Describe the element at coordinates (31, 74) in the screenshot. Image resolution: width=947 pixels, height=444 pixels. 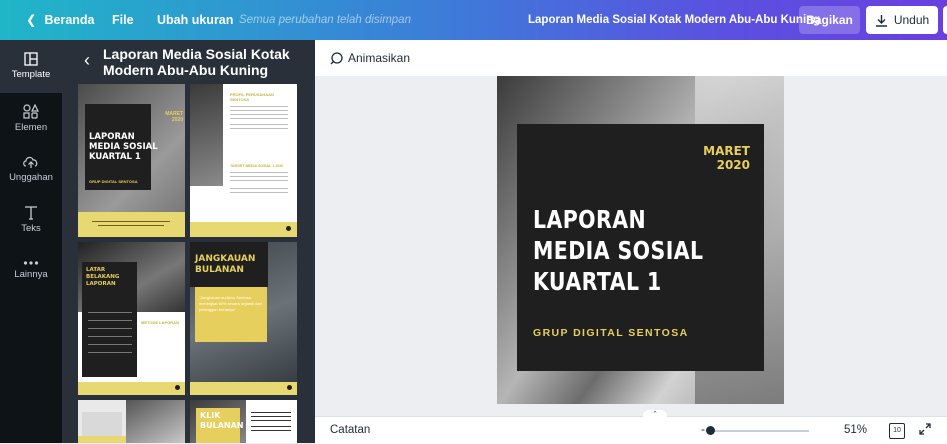
I see `rail-label-template: Template` at that location.